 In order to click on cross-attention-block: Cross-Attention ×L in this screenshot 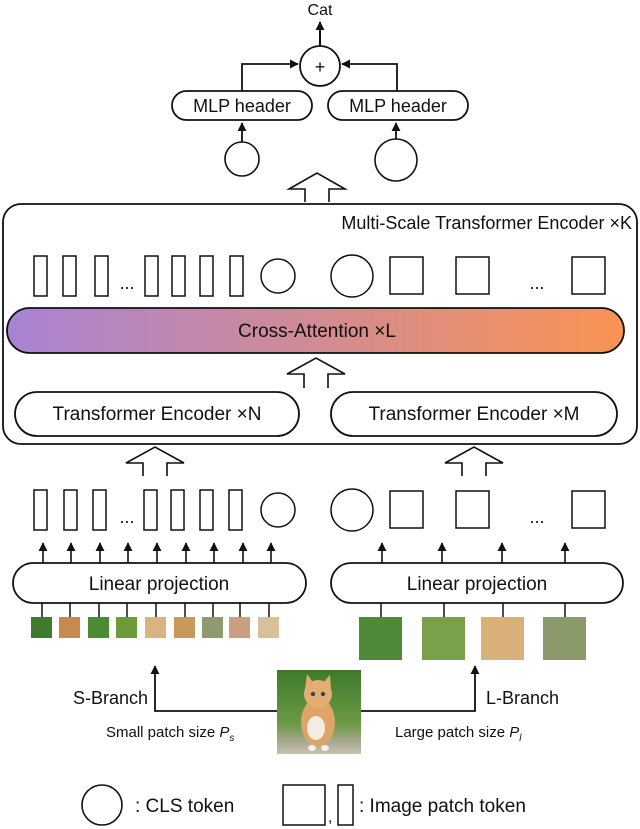, I will do `click(315, 330)`.